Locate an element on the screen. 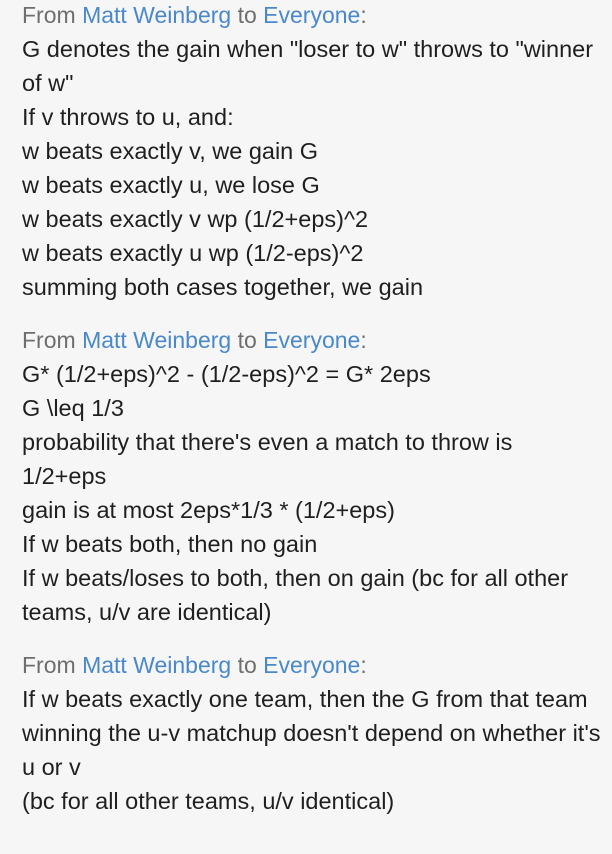 This screenshot has width=612, height=854. message-line: w beats exactly u, we lose G is located at coordinates (171, 185).